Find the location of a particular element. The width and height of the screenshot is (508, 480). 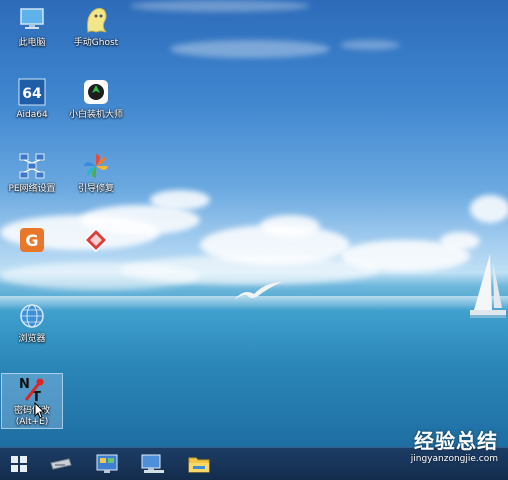

globe-icon is located at coordinates (32, 316).